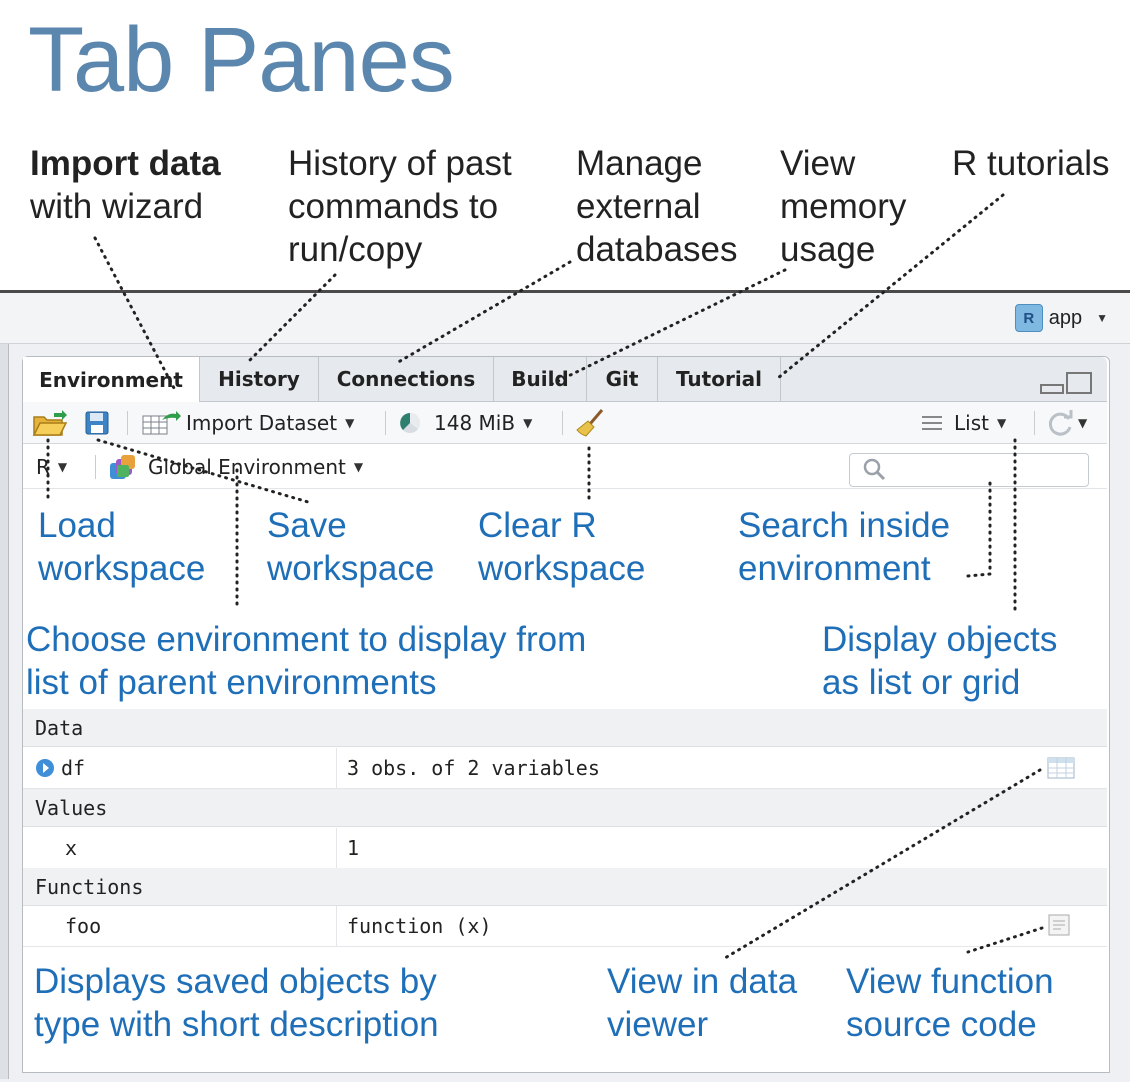  What do you see at coordinates (135, 314) in the screenshot?
I see `leader-import` at bounding box center [135, 314].